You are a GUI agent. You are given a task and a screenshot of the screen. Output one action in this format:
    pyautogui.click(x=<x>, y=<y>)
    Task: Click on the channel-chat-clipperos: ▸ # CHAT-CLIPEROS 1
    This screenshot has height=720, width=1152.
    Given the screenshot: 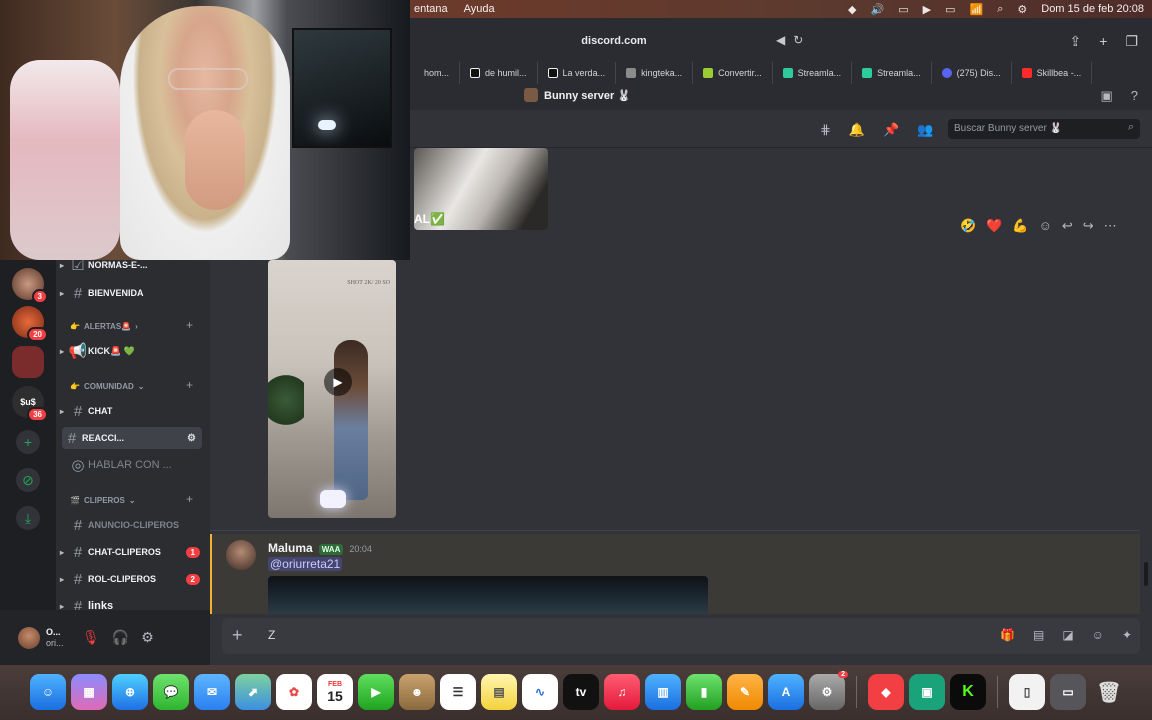 What is the action you would take?
    pyautogui.click(x=133, y=552)
    